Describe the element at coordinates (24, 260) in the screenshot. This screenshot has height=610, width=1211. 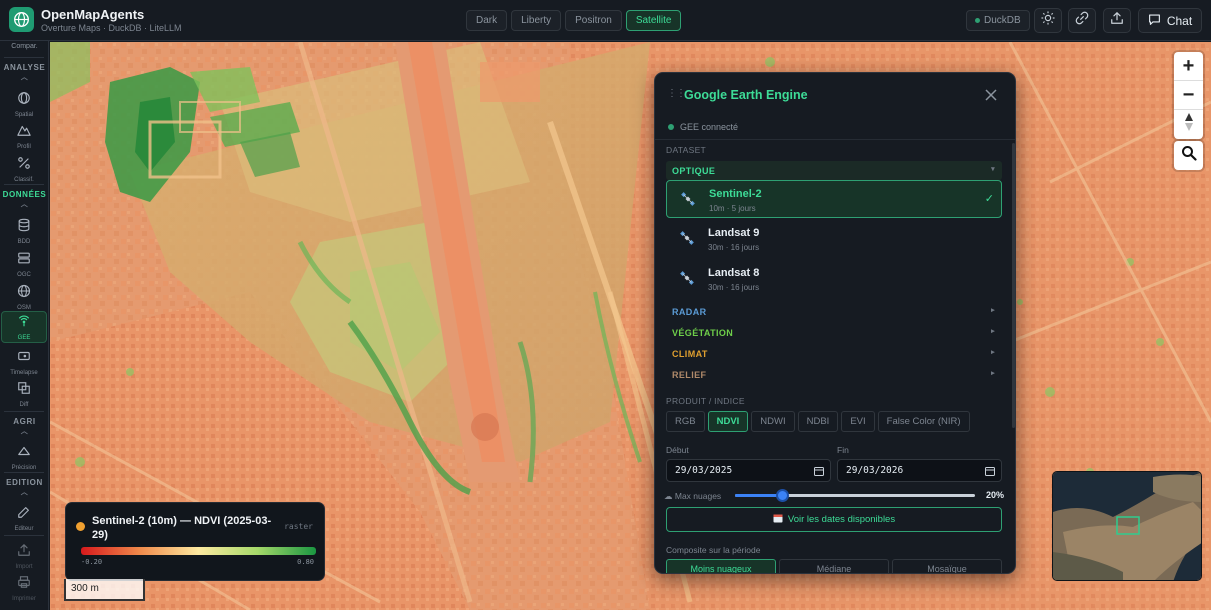
I see `server-icon` at that location.